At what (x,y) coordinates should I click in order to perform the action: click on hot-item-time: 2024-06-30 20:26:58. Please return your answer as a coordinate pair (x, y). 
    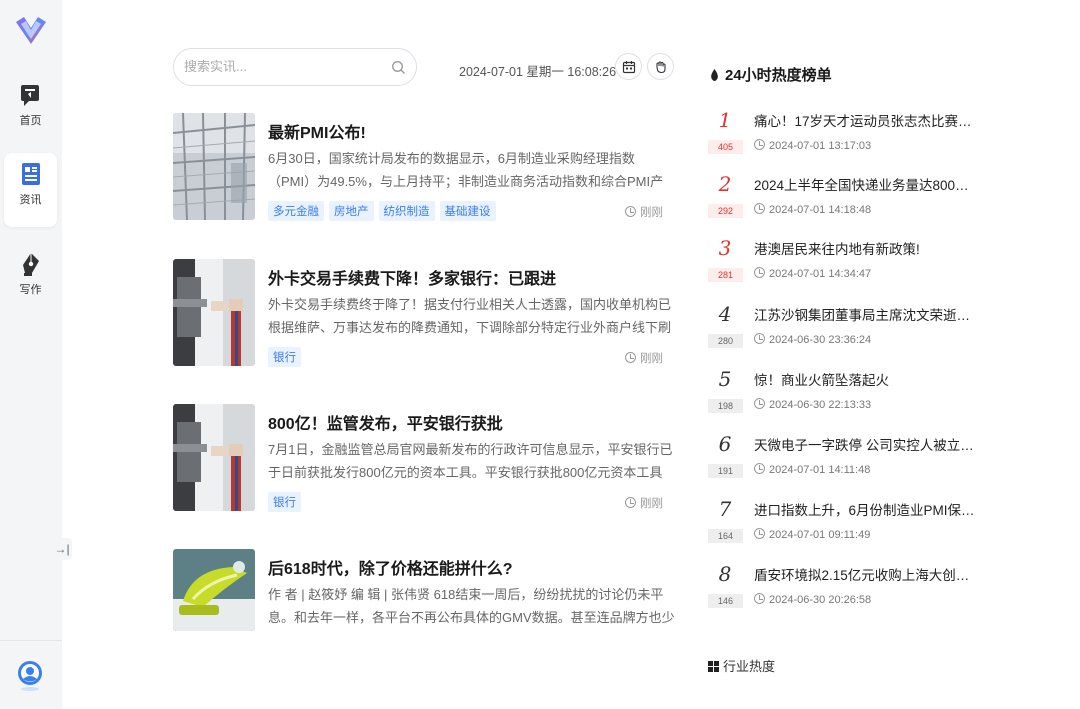
    Looking at the image, I should click on (812, 599).